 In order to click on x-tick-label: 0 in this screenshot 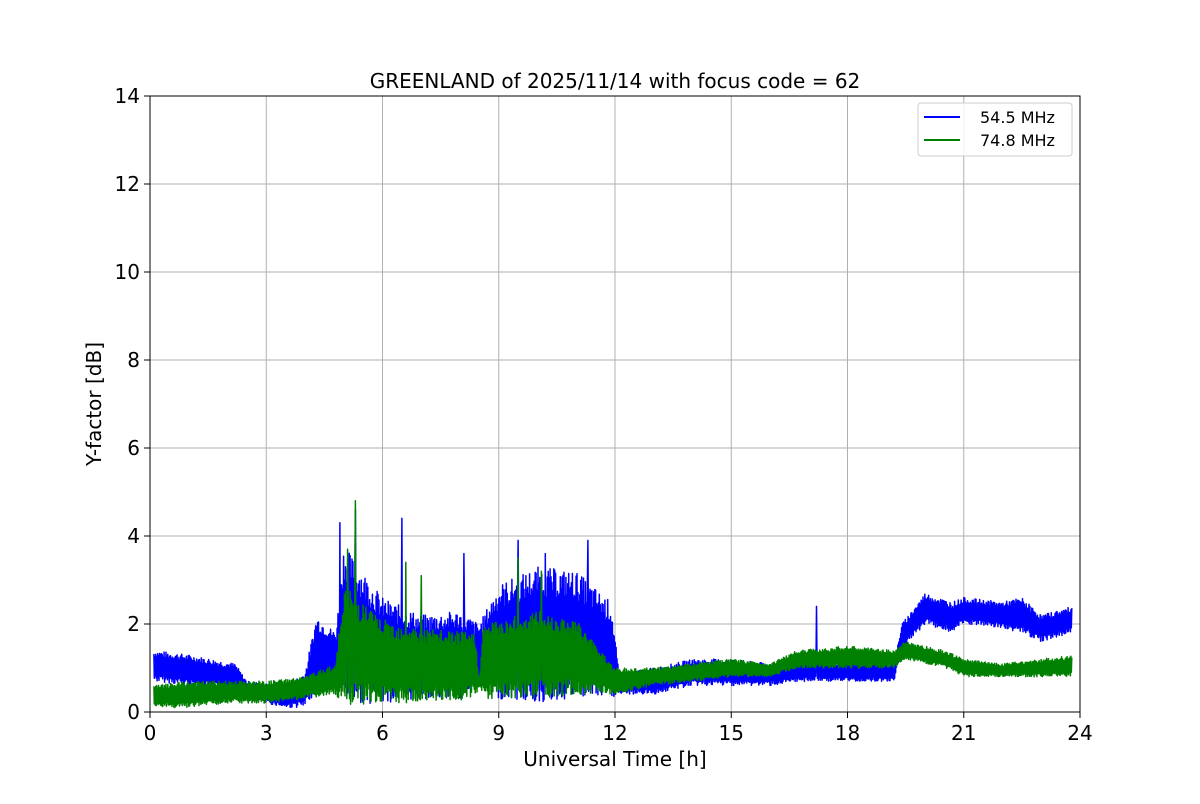, I will do `click(150, 733)`.